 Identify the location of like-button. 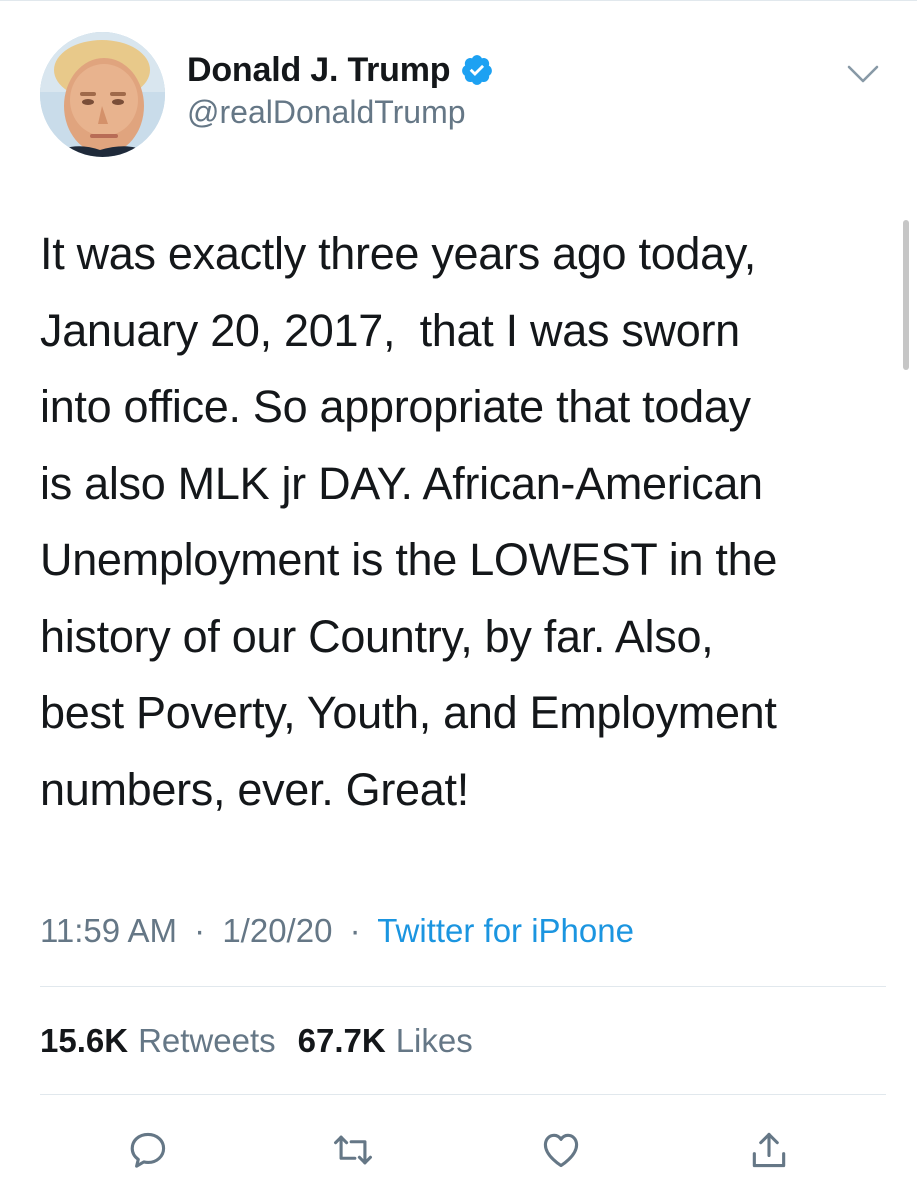
(561, 1150).